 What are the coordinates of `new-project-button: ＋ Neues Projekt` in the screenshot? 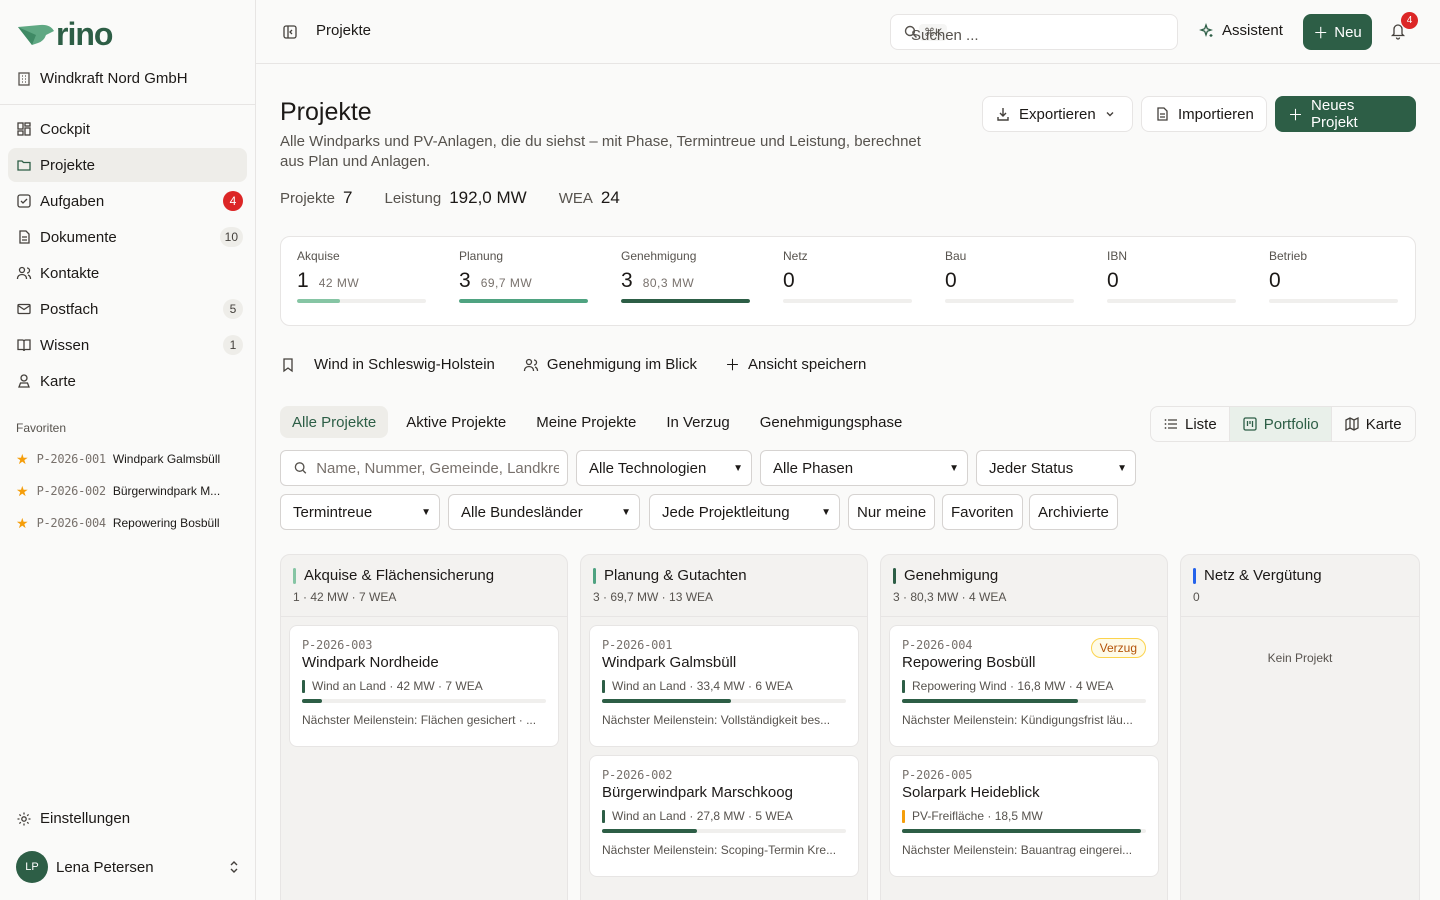 It's located at (1345, 114).